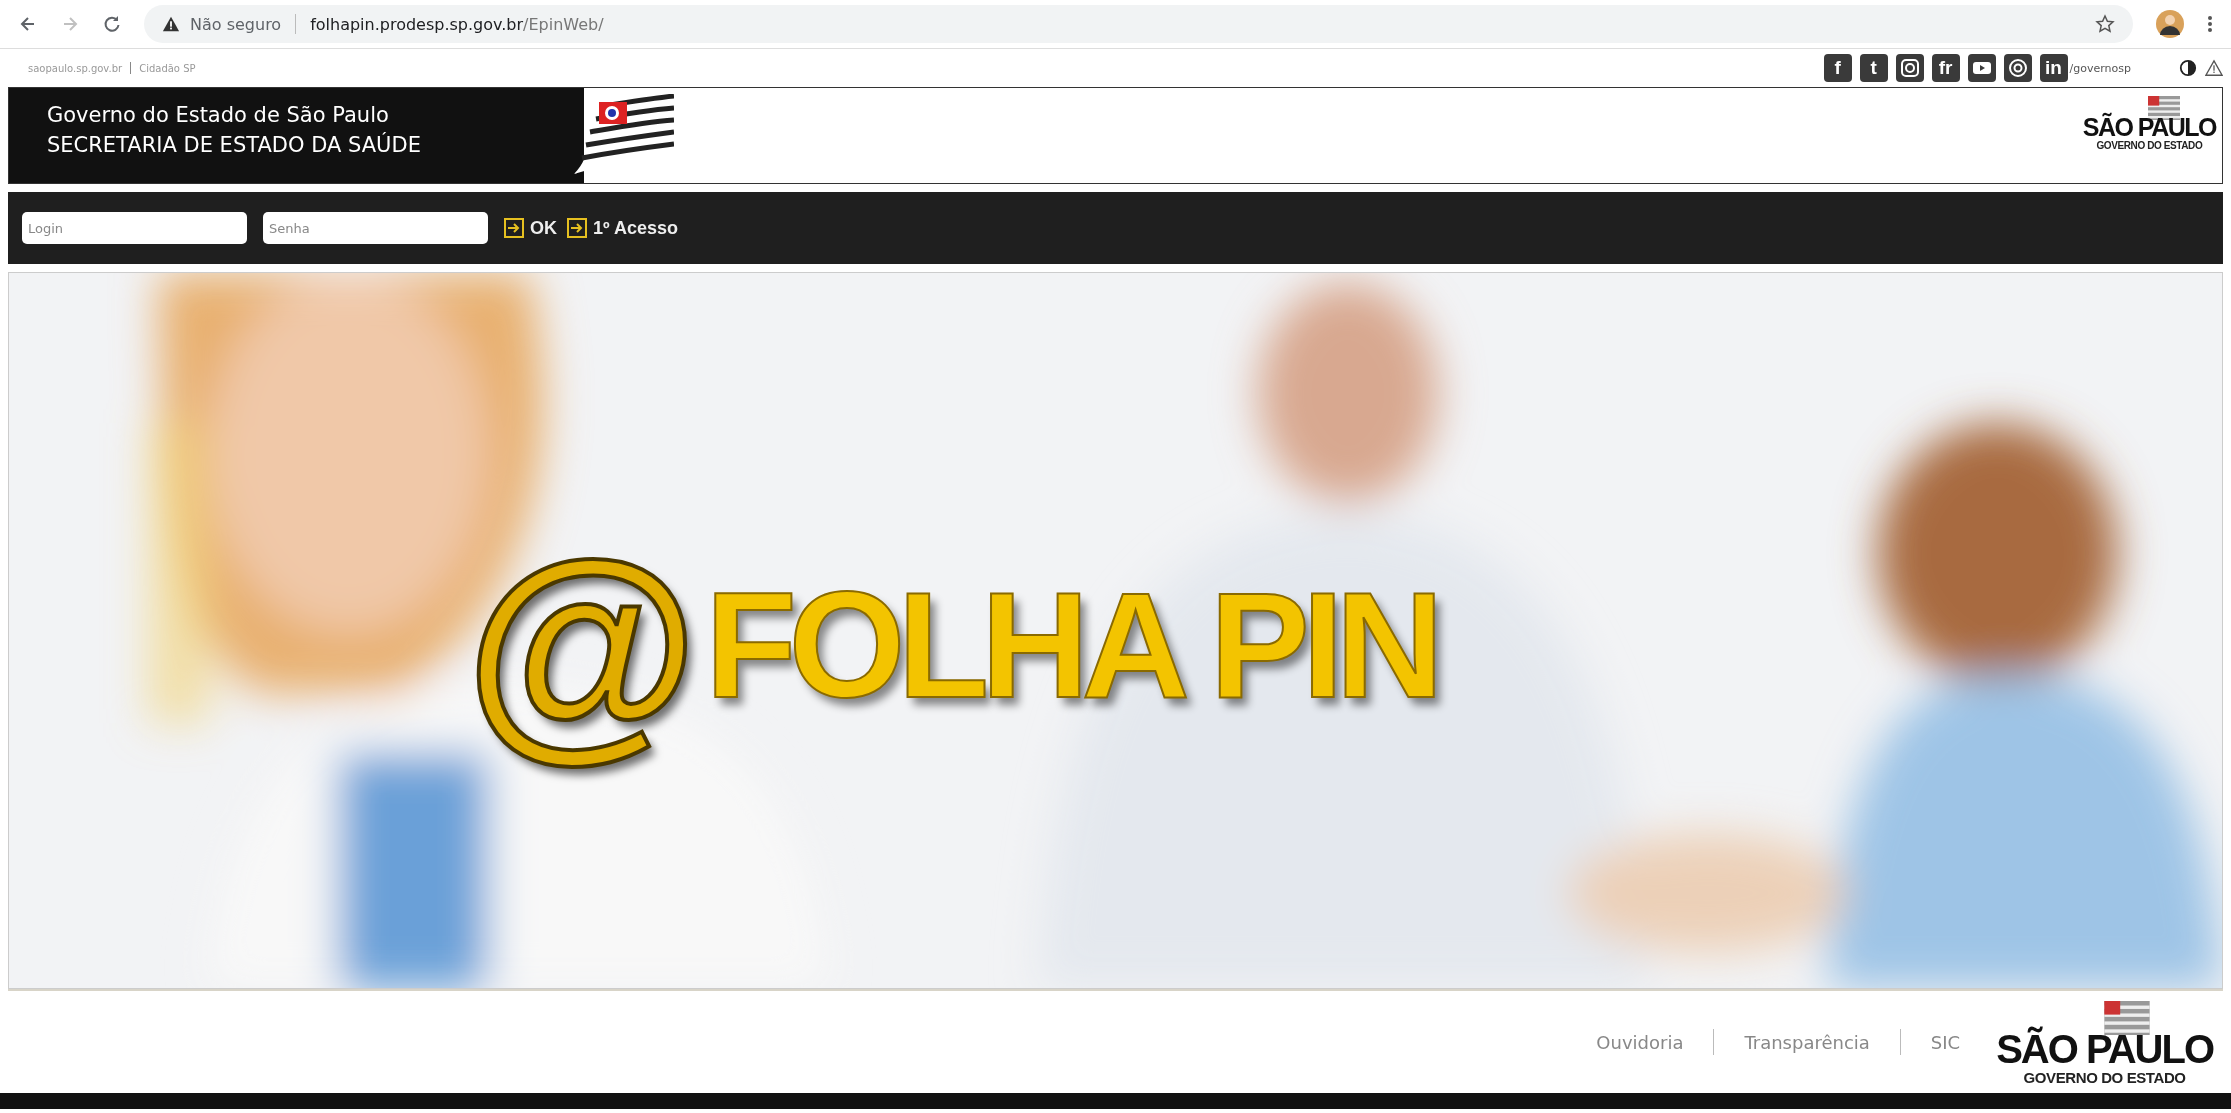 The height and width of the screenshot is (1113, 2231). I want to click on social-link: fr, so click(1945, 68).